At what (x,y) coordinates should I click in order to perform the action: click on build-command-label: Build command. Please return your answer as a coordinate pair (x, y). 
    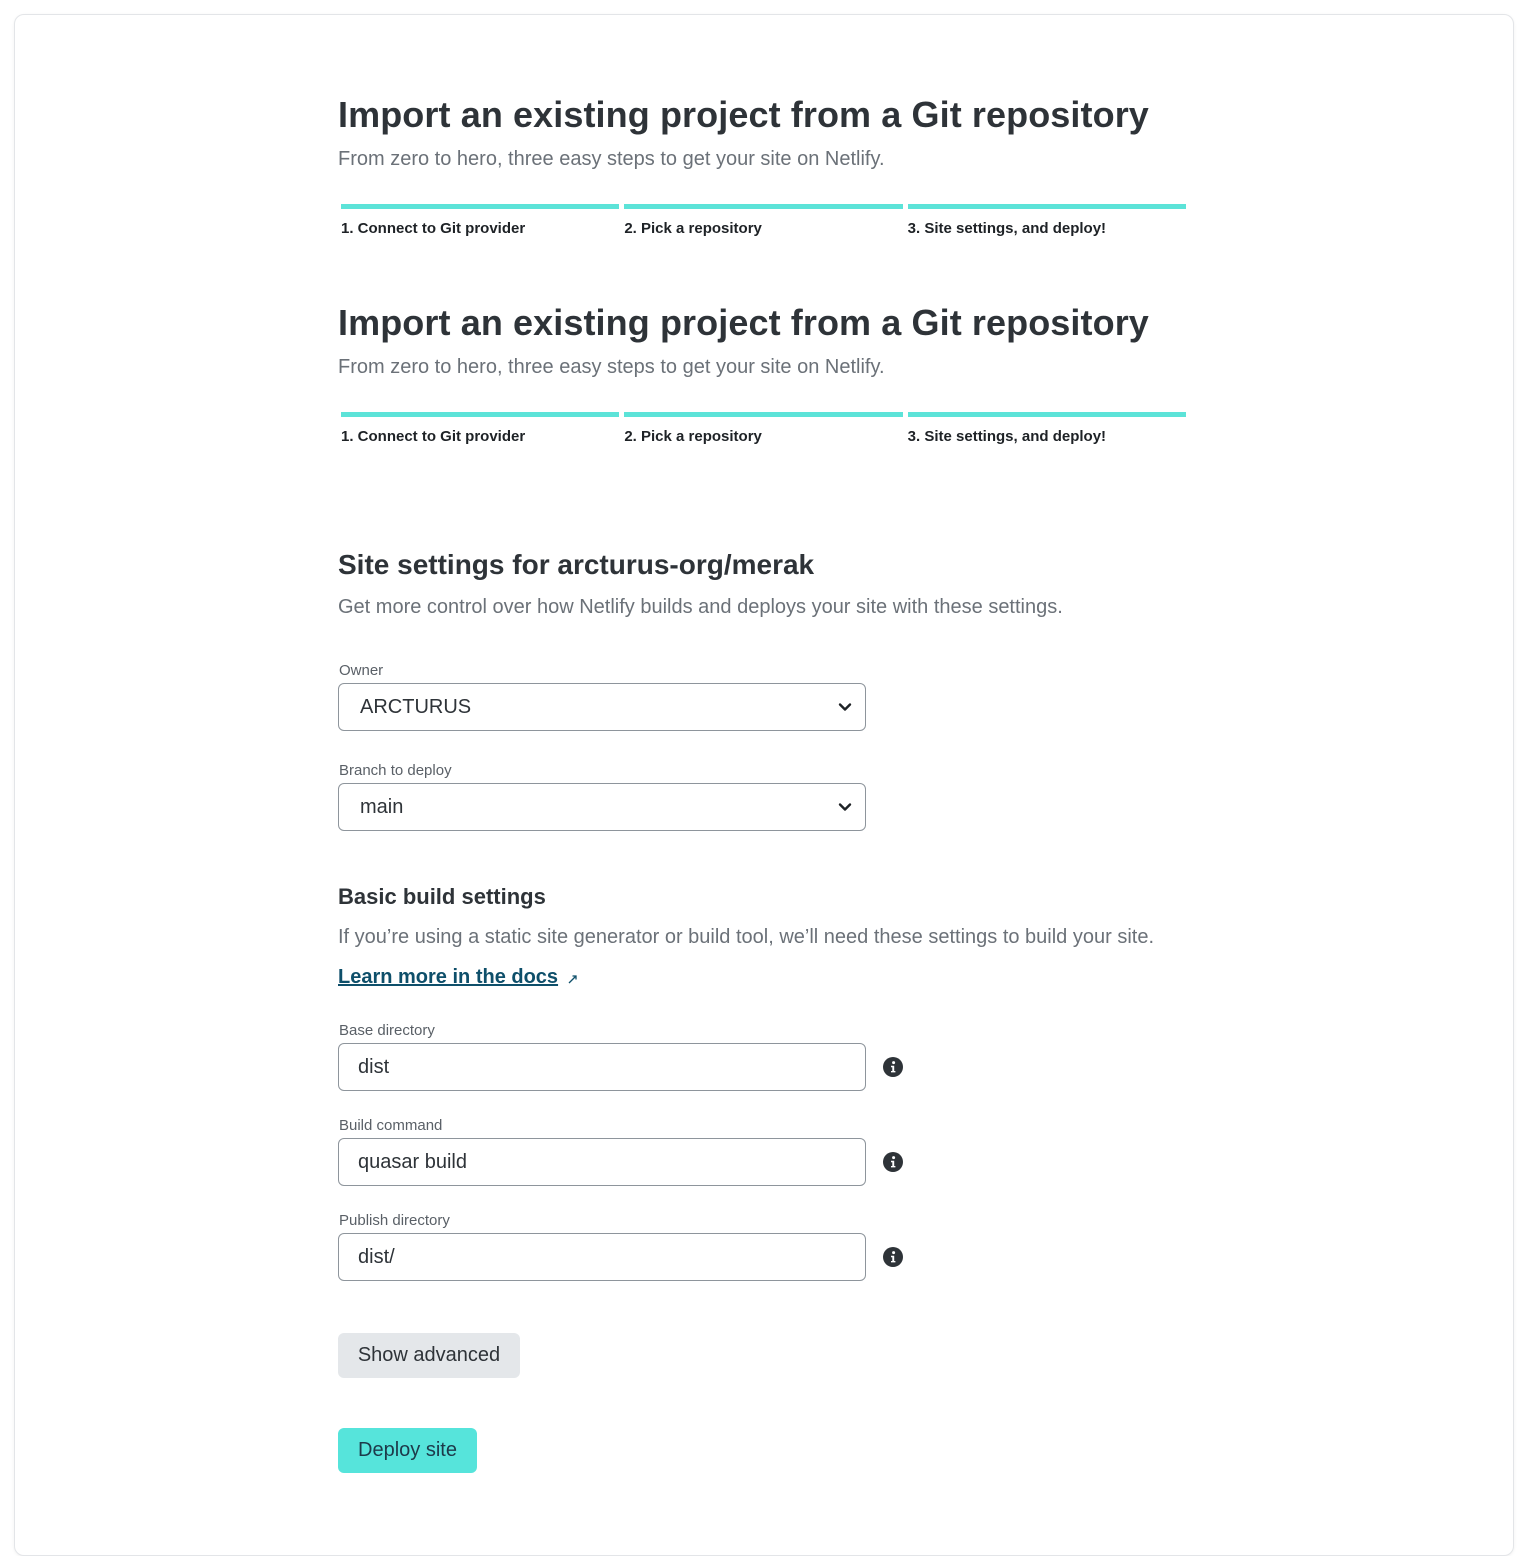
    Looking at the image, I should click on (391, 1125).